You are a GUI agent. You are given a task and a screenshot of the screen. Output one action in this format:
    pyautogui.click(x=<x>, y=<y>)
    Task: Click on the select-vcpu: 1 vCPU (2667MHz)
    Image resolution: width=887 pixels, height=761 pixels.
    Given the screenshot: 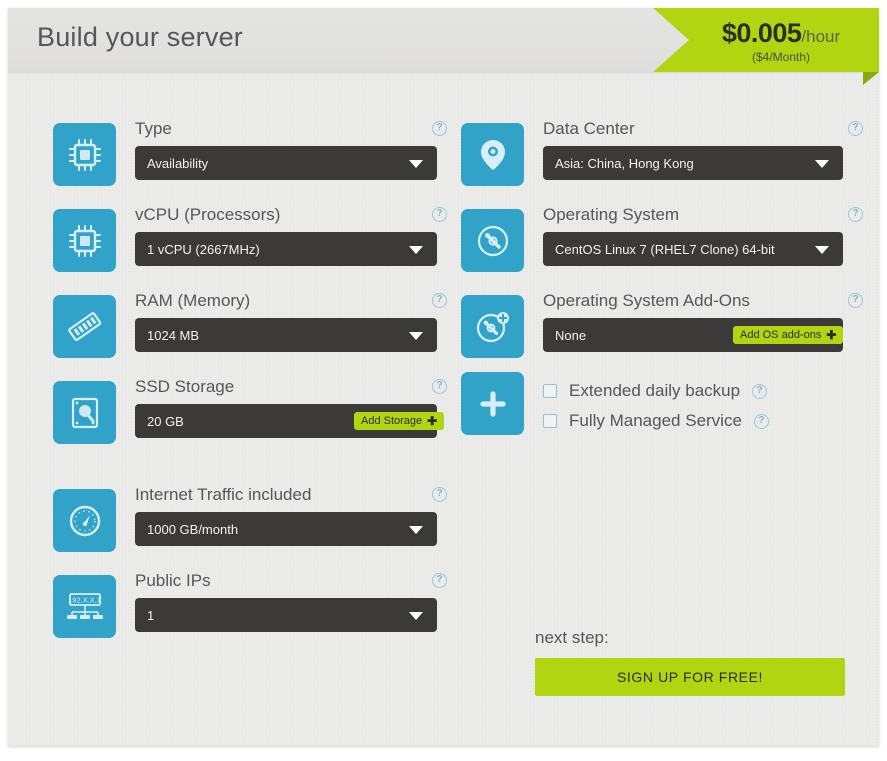 What is the action you would take?
    pyautogui.click(x=286, y=249)
    